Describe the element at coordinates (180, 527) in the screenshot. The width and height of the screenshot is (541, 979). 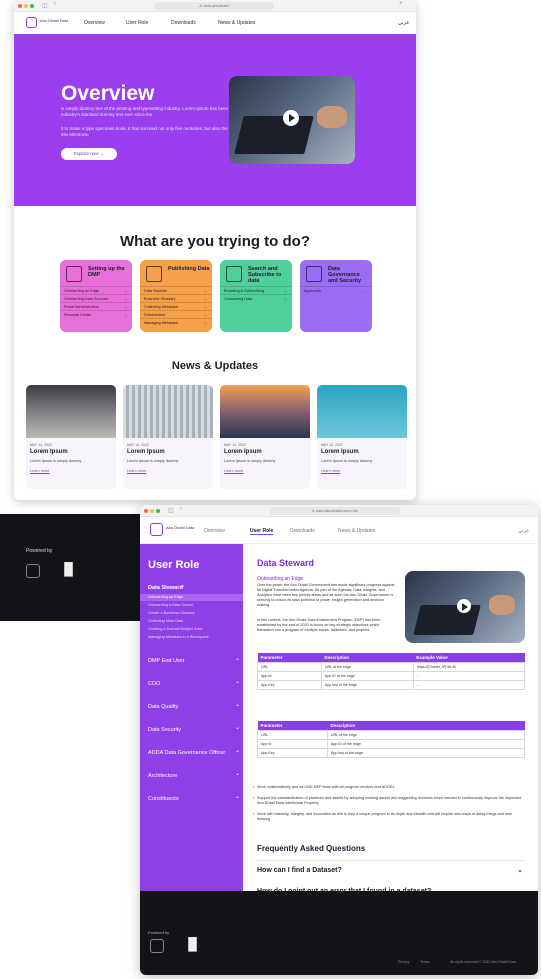
I see `logo-text: Abu Dhabi Data` at that location.